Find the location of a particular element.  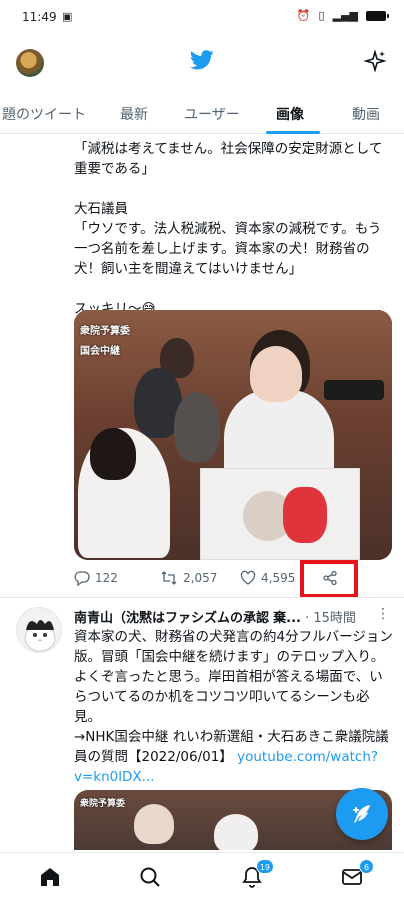

media-face is located at coordinates (276, 374).